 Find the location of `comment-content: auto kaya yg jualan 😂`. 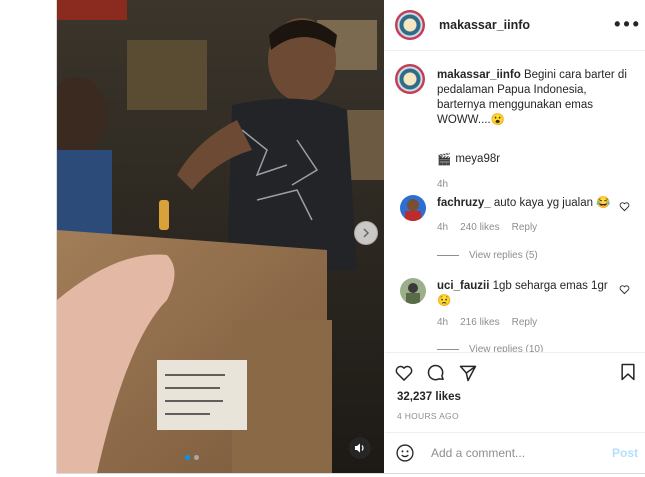

comment-content: auto kaya yg jualan 😂 is located at coordinates (552, 203).